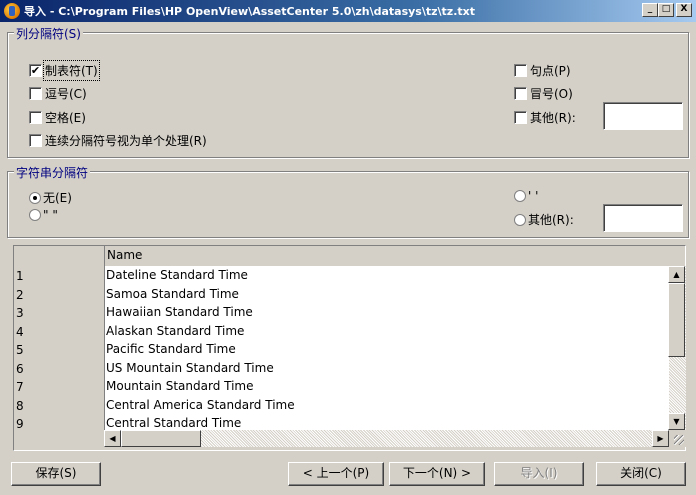  I want to click on next-button: 下一个(N) >, so click(437, 474).